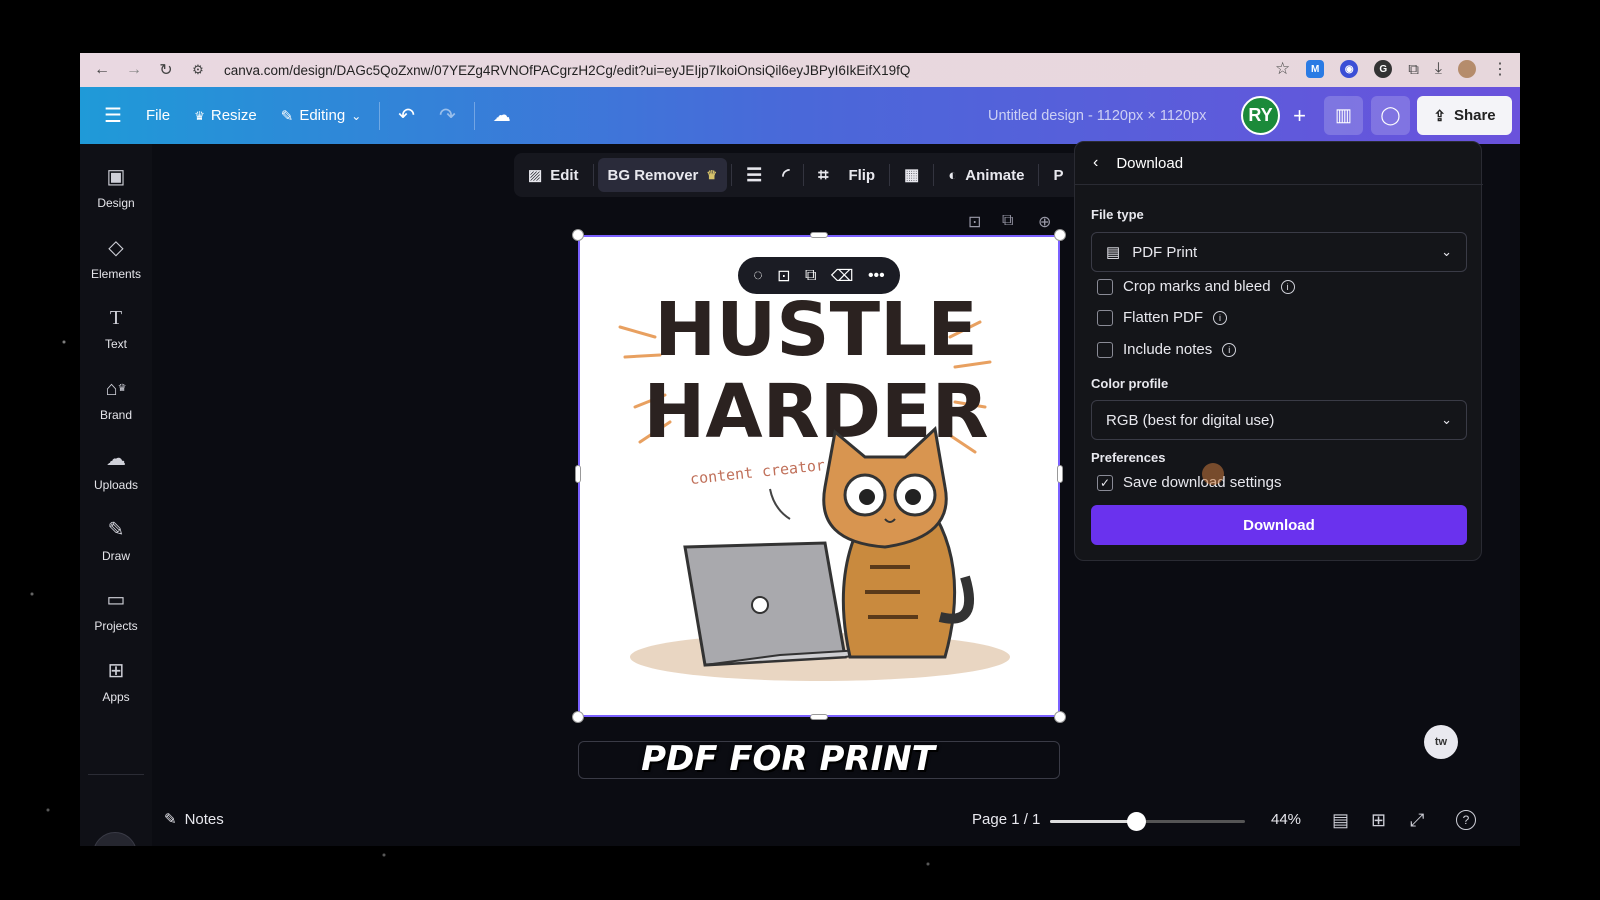 Image resolution: width=1600 pixels, height=900 pixels. I want to click on download-icon: ⤓, so click(1438, 69).